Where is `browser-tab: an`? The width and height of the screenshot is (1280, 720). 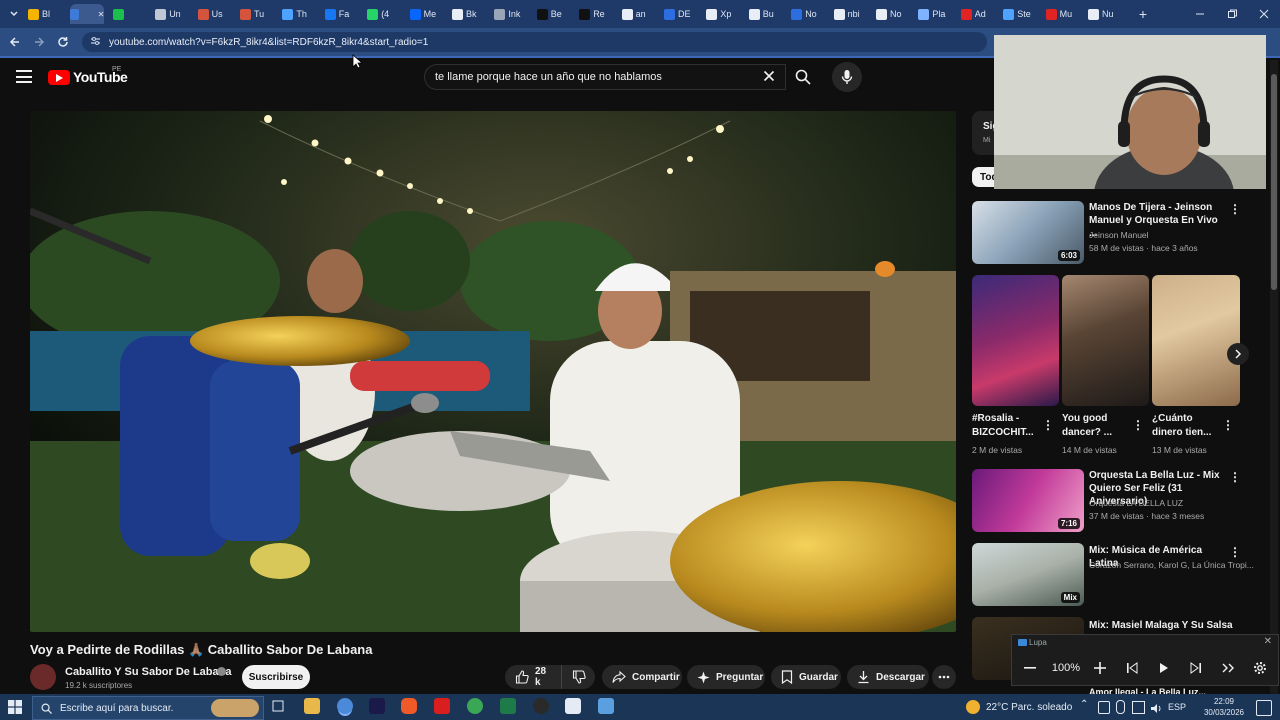
browser-tab: an is located at coordinates (637, 14).